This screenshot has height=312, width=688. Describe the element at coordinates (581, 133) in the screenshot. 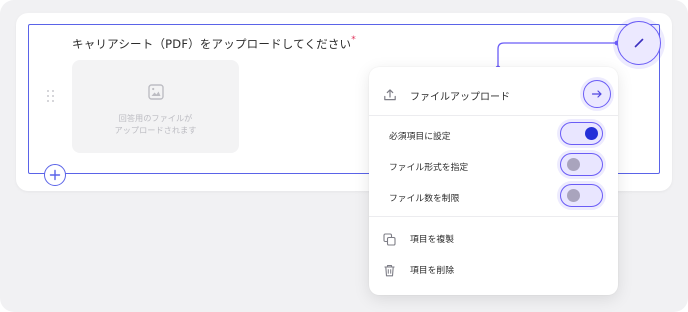

I see `toggle-required` at that location.